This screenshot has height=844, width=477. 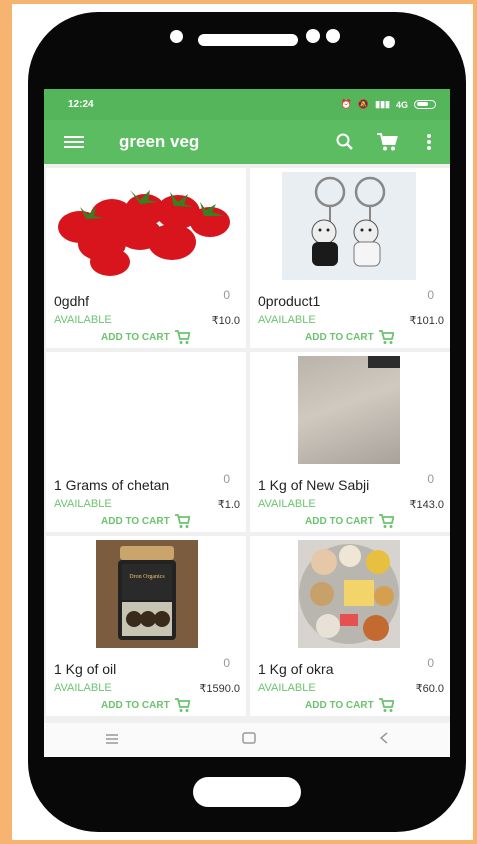 What do you see at coordinates (247, 142) in the screenshot?
I see `app-toolbar: green veg` at bounding box center [247, 142].